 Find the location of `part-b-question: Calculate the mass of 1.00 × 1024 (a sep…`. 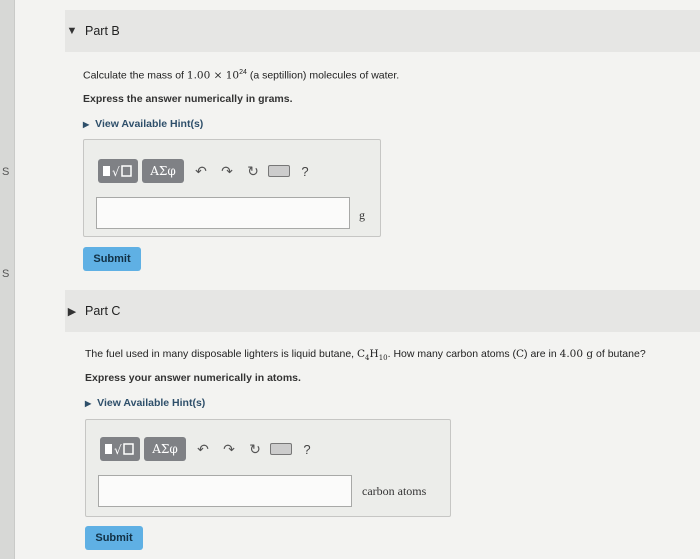

part-b-question: Calculate the mass of 1.00 × 1024 (a sep… is located at coordinates (241, 75).